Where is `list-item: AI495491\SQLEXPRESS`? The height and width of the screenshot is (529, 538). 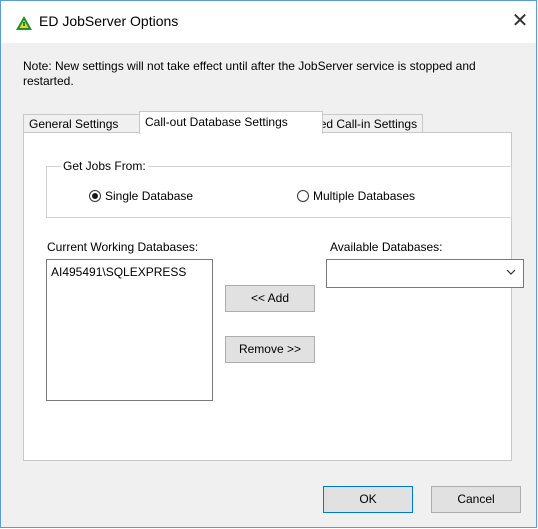 list-item: AI495491\SQLEXPRESS is located at coordinates (118, 272).